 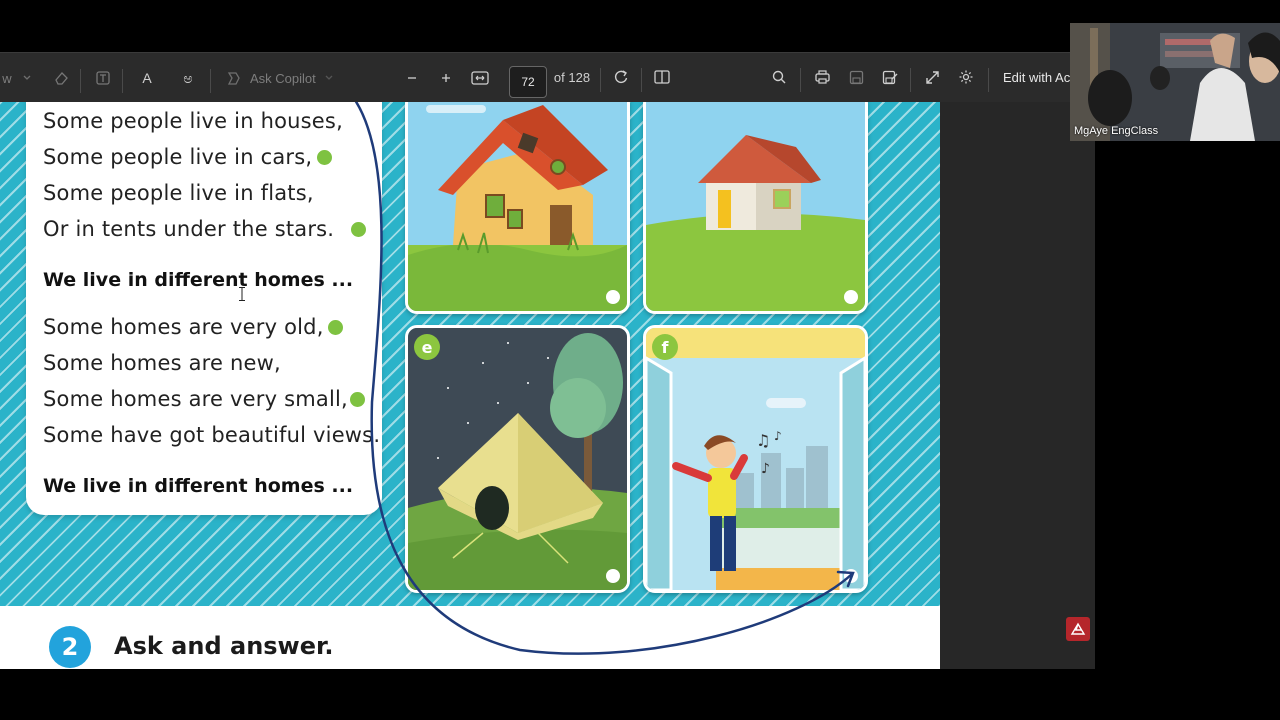 I want to click on webcam-overlay: MgAye EngClass, so click(x=1175, y=82).